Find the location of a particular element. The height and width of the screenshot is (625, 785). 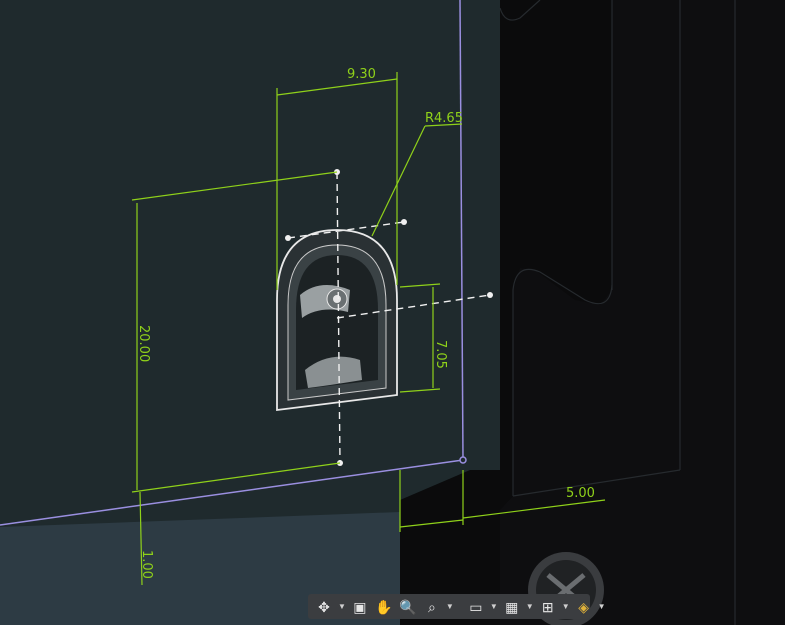

fit-dropdown: ▼ is located at coordinates (450, 606).